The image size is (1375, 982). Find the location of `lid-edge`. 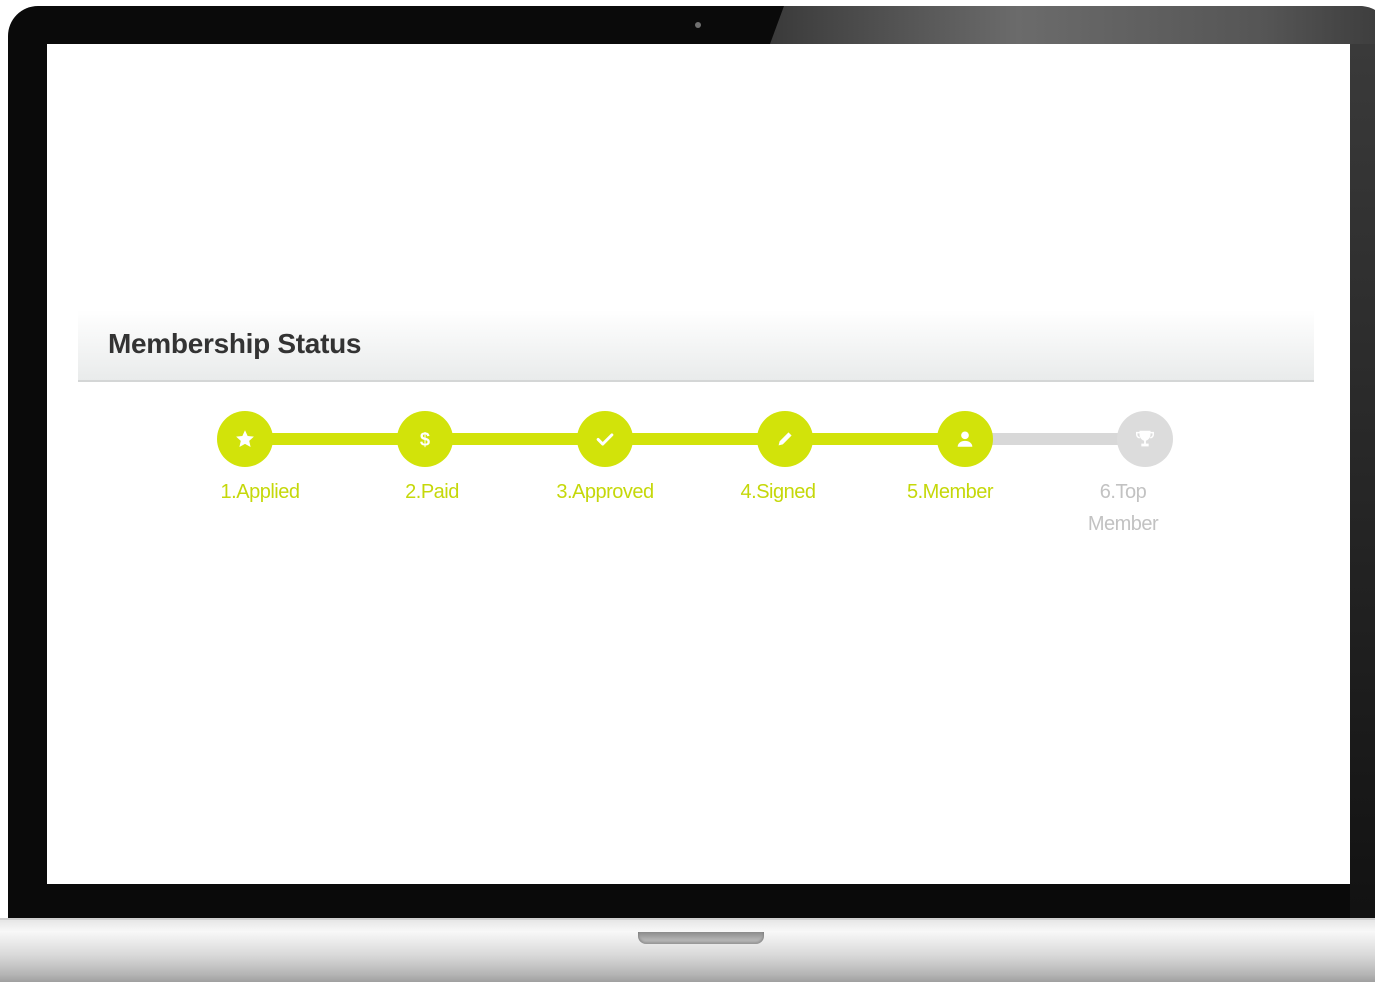

lid-edge is located at coordinates (1362, 489).